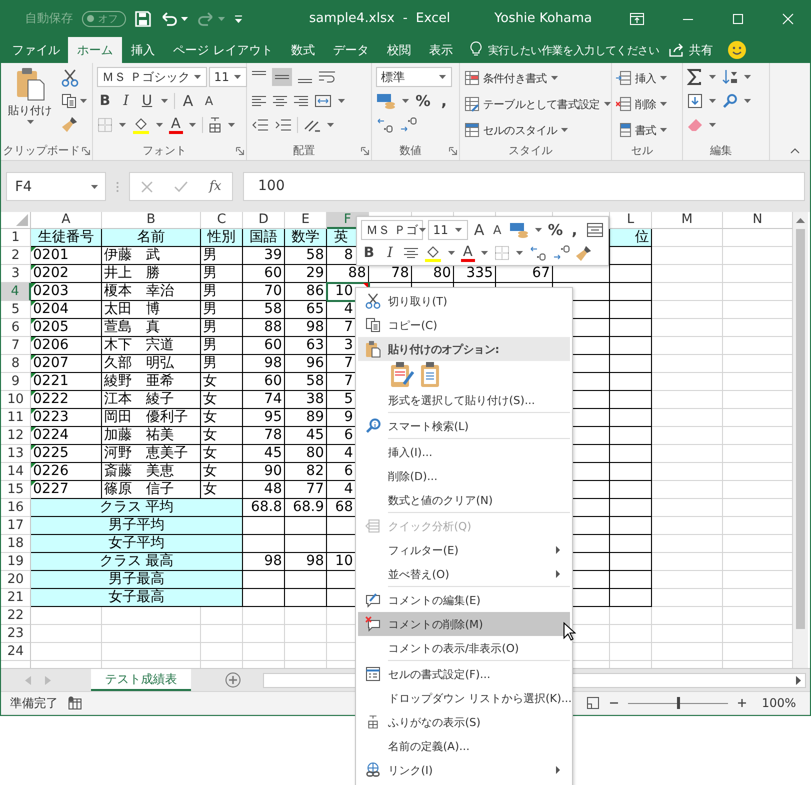 The width and height of the screenshot is (811, 785). I want to click on table-cell: 68.8, so click(264, 508).